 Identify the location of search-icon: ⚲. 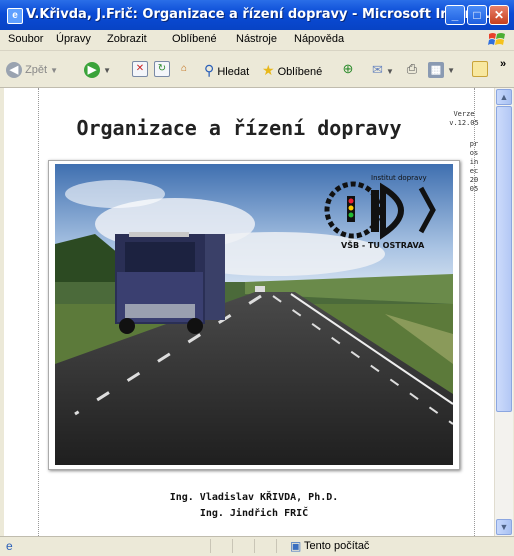
(209, 70).